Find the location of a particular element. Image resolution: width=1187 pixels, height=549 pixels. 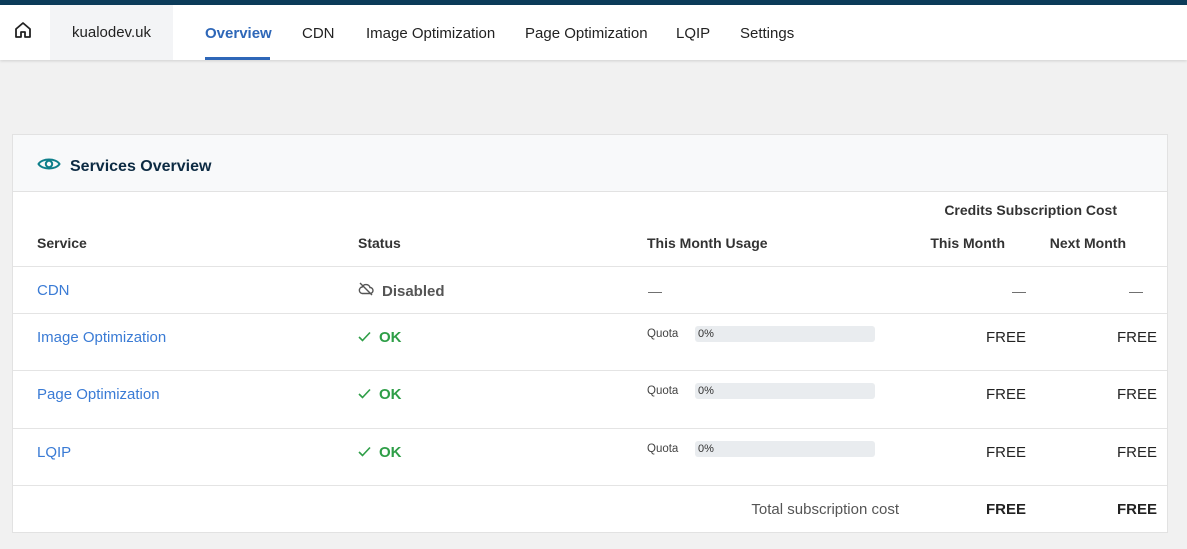

card-header: Services Overview is located at coordinates (590, 163).